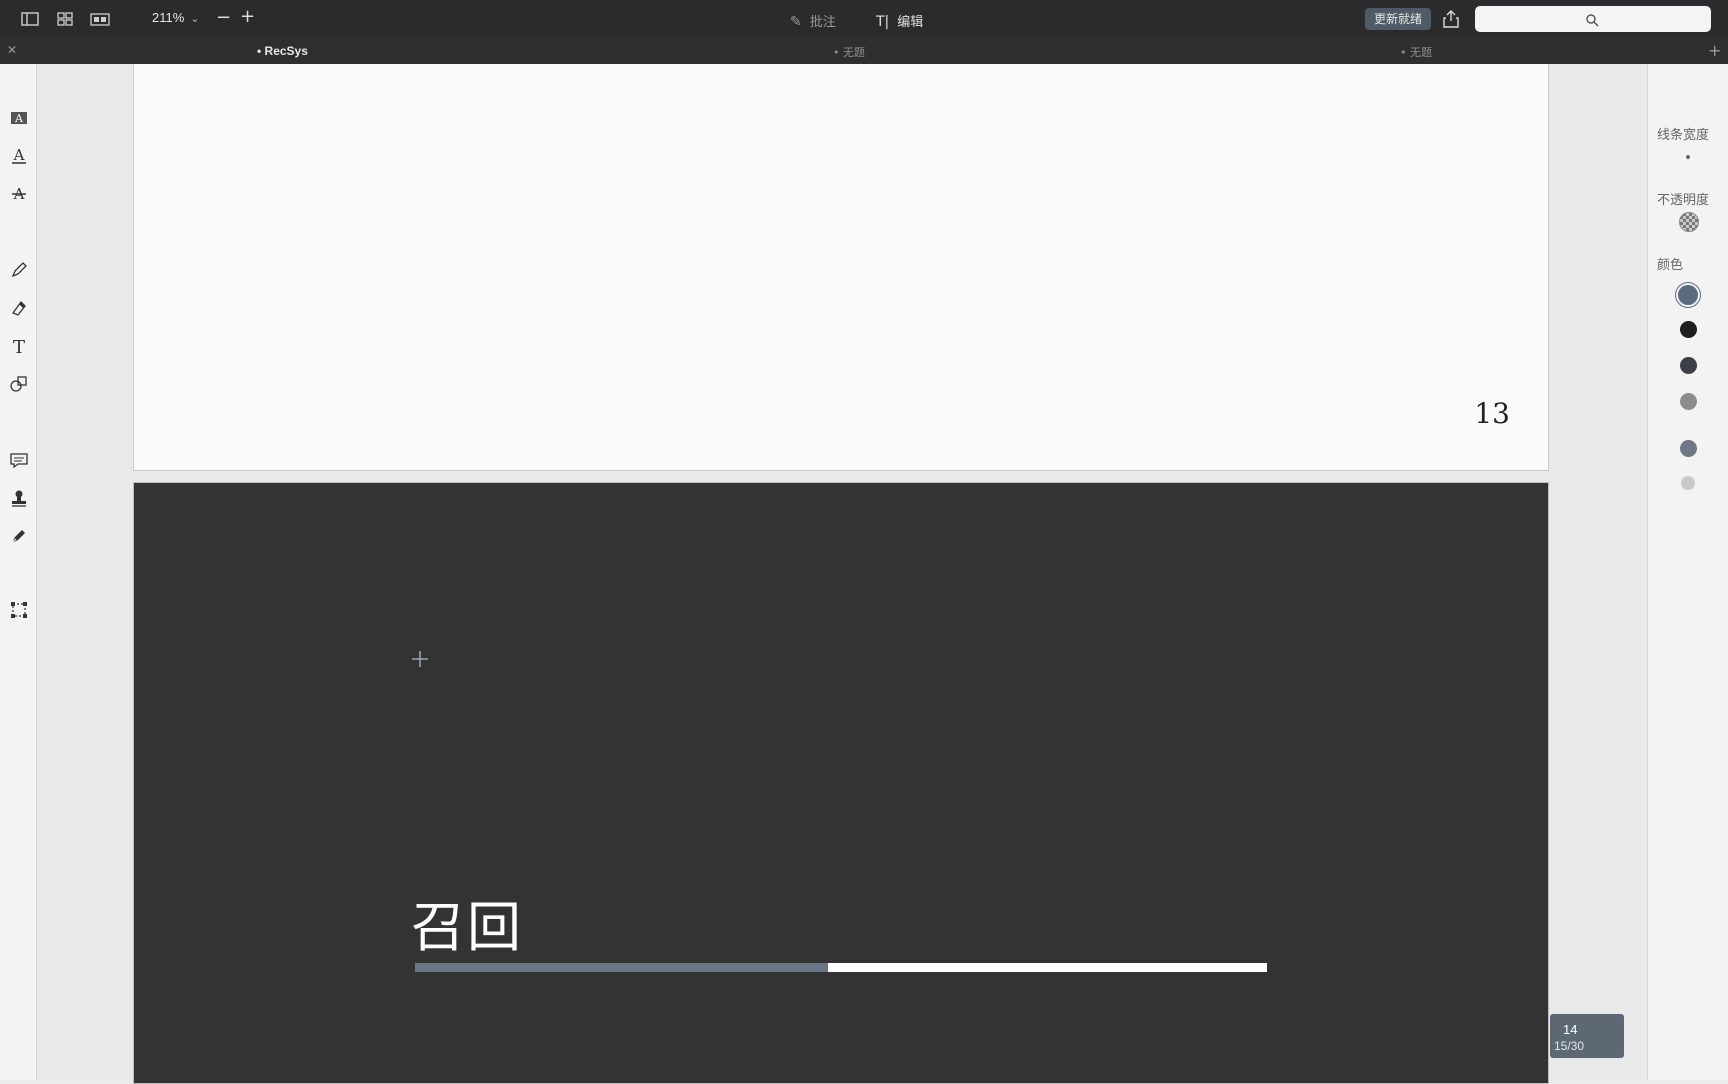 The width and height of the screenshot is (1728, 1084). What do you see at coordinates (19, 498) in the screenshot?
I see `stamp-icon` at bounding box center [19, 498].